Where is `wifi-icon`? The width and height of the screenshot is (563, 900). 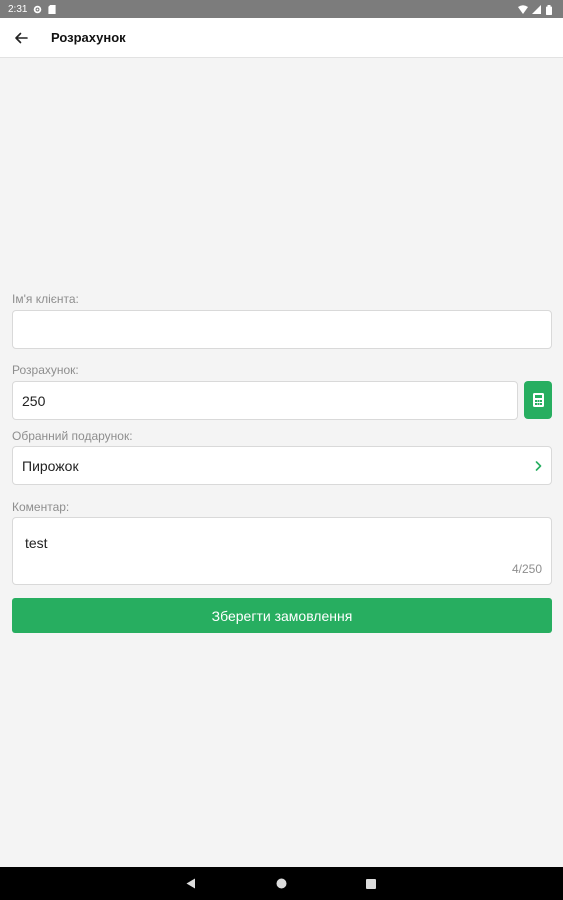 wifi-icon is located at coordinates (523, 9).